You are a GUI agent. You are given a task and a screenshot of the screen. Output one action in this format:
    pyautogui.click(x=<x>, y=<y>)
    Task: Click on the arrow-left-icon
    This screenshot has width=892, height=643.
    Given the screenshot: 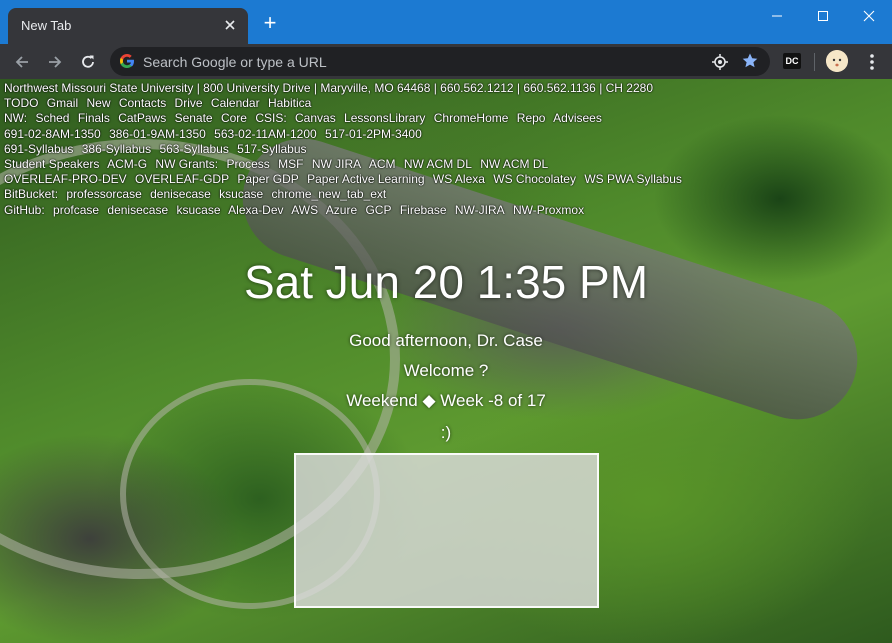 What is the action you would take?
    pyautogui.click(x=21, y=62)
    